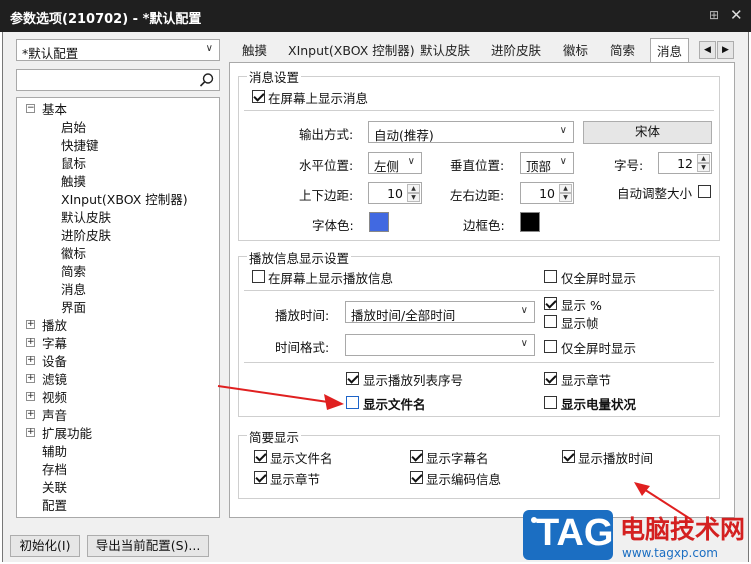 The width and height of the screenshot is (751, 564). Describe the element at coordinates (124, 198) in the screenshot. I see `tree-item-xinput: XInput(XBOX 控制器)` at that location.